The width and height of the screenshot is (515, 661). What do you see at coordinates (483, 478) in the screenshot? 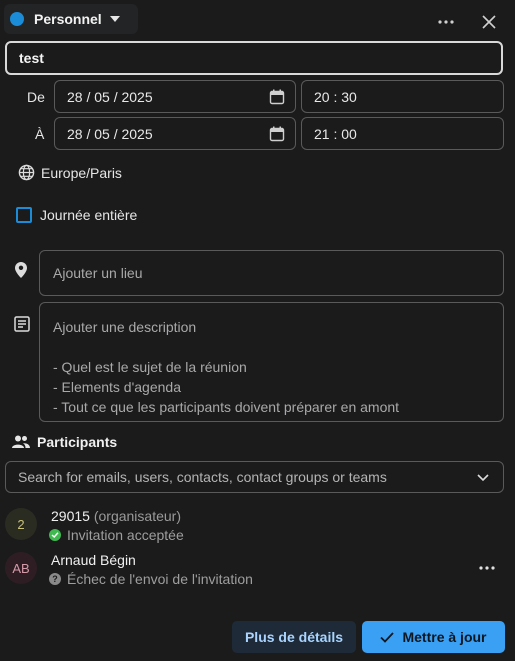
I see `chevron-down-icon` at bounding box center [483, 478].